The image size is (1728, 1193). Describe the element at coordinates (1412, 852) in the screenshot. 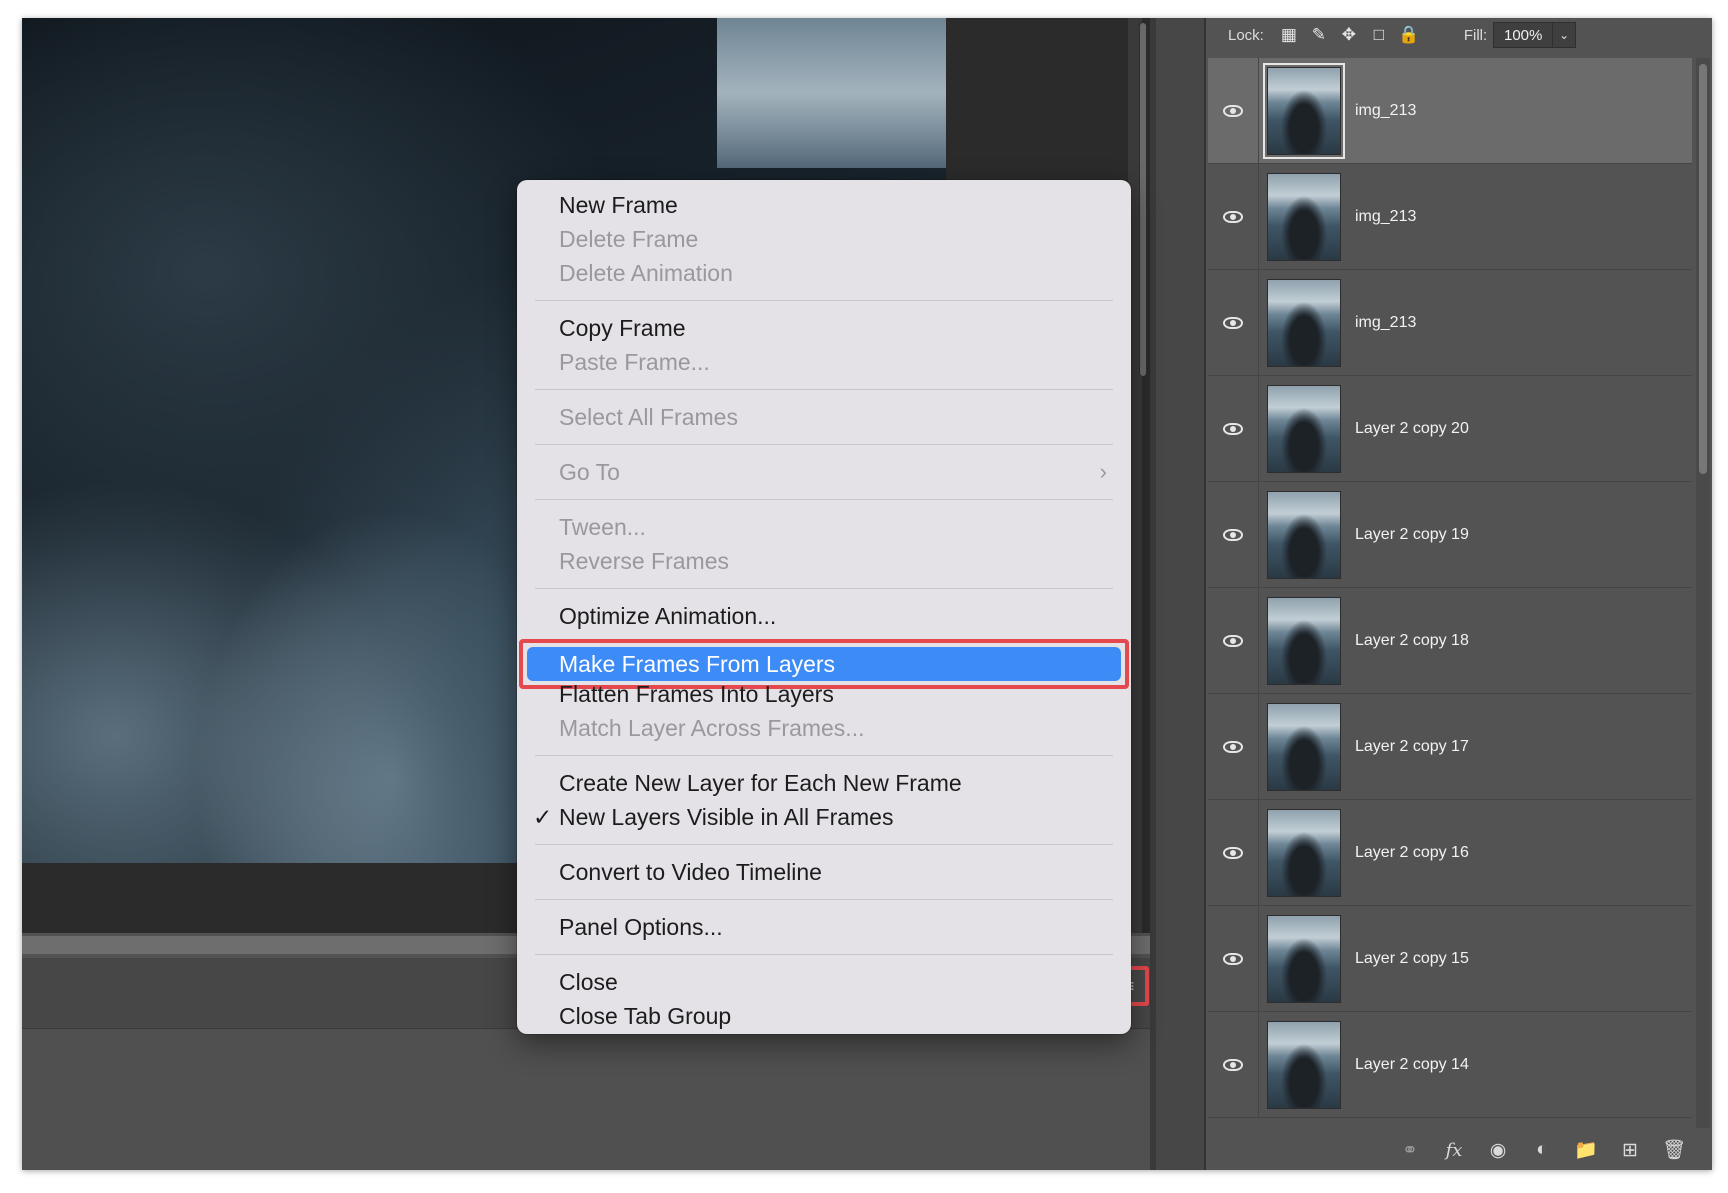

I see `layer-name: Layer 2 copy 16` at that location.